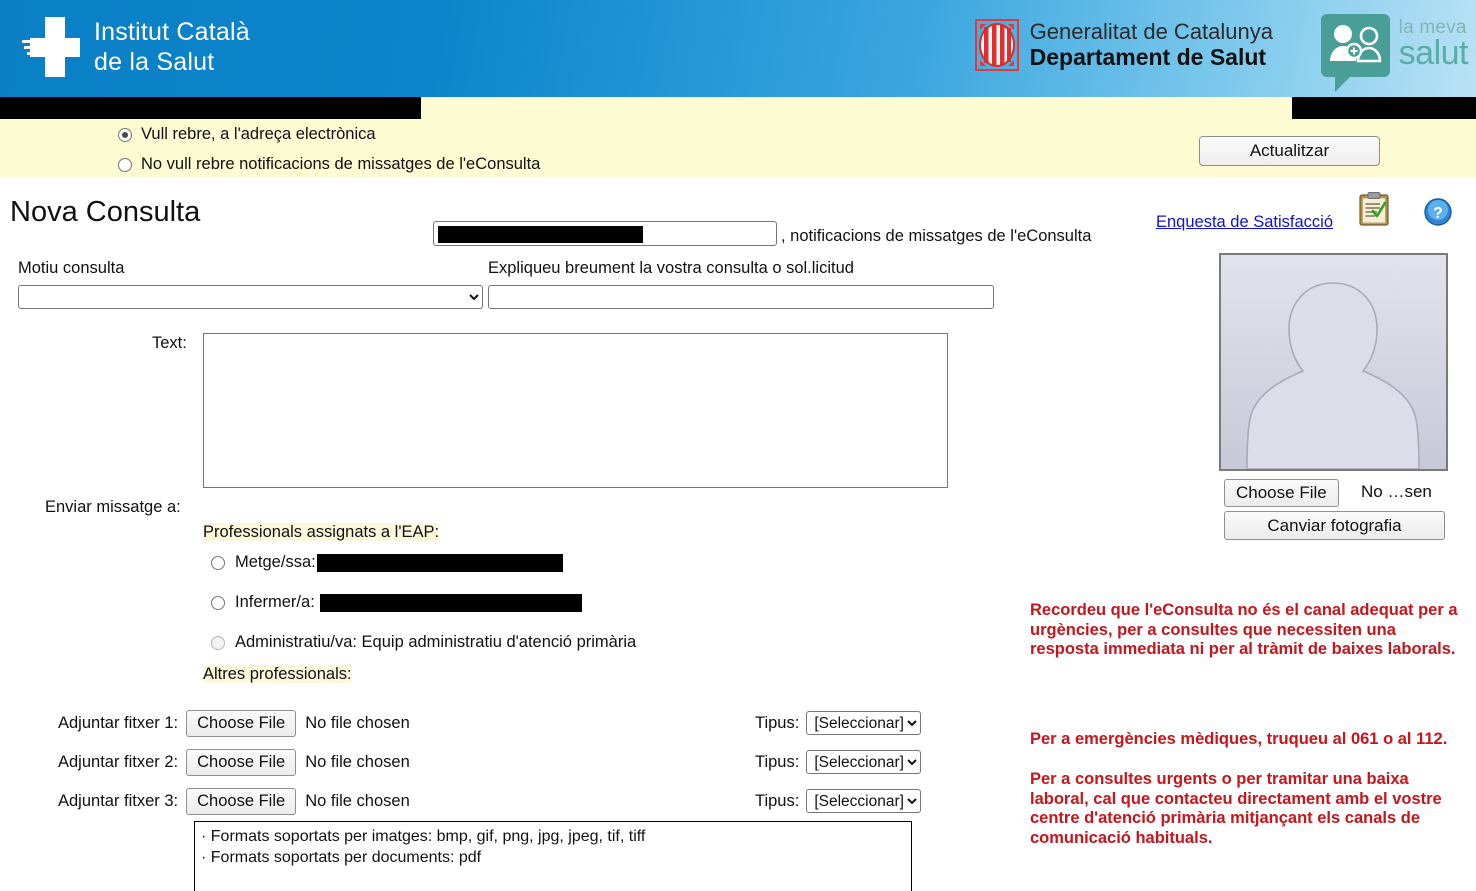 The image size is (1476, 891). Describe the element at coordinates (1244, 222) in the screenshot. I see `satisfaction-survey-link: Enquesta de Satisfacció` at that location.